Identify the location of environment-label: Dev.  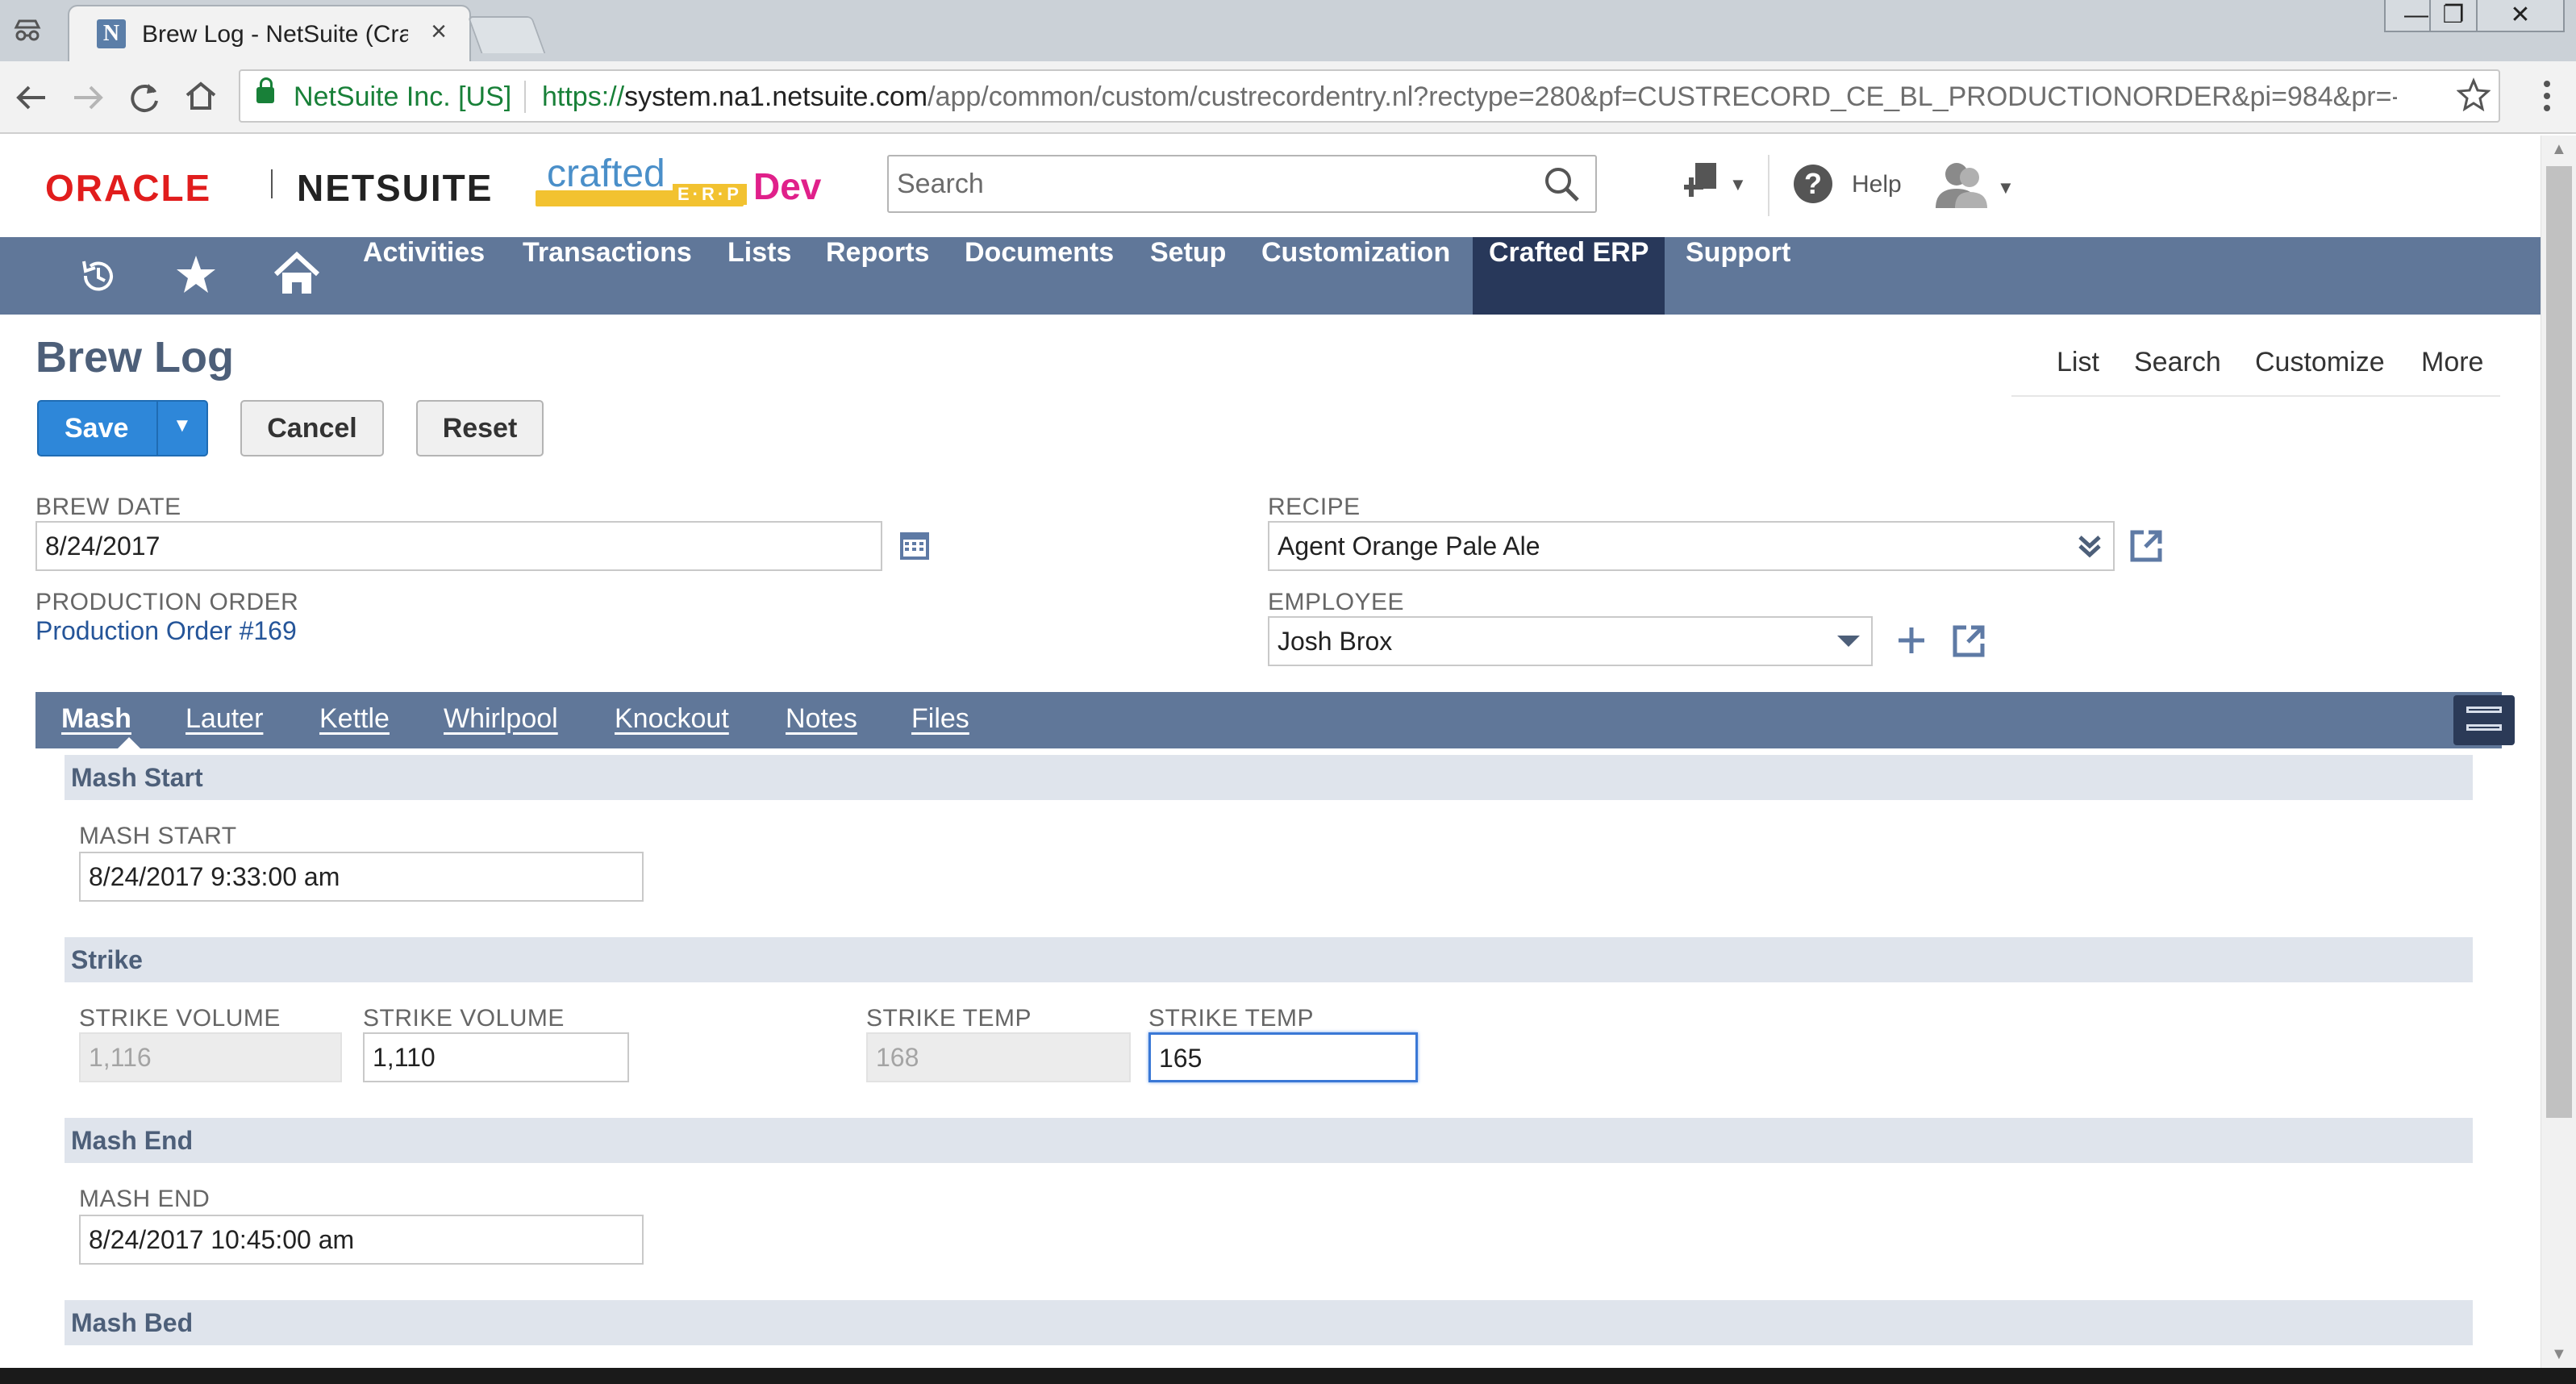
(787, 186).